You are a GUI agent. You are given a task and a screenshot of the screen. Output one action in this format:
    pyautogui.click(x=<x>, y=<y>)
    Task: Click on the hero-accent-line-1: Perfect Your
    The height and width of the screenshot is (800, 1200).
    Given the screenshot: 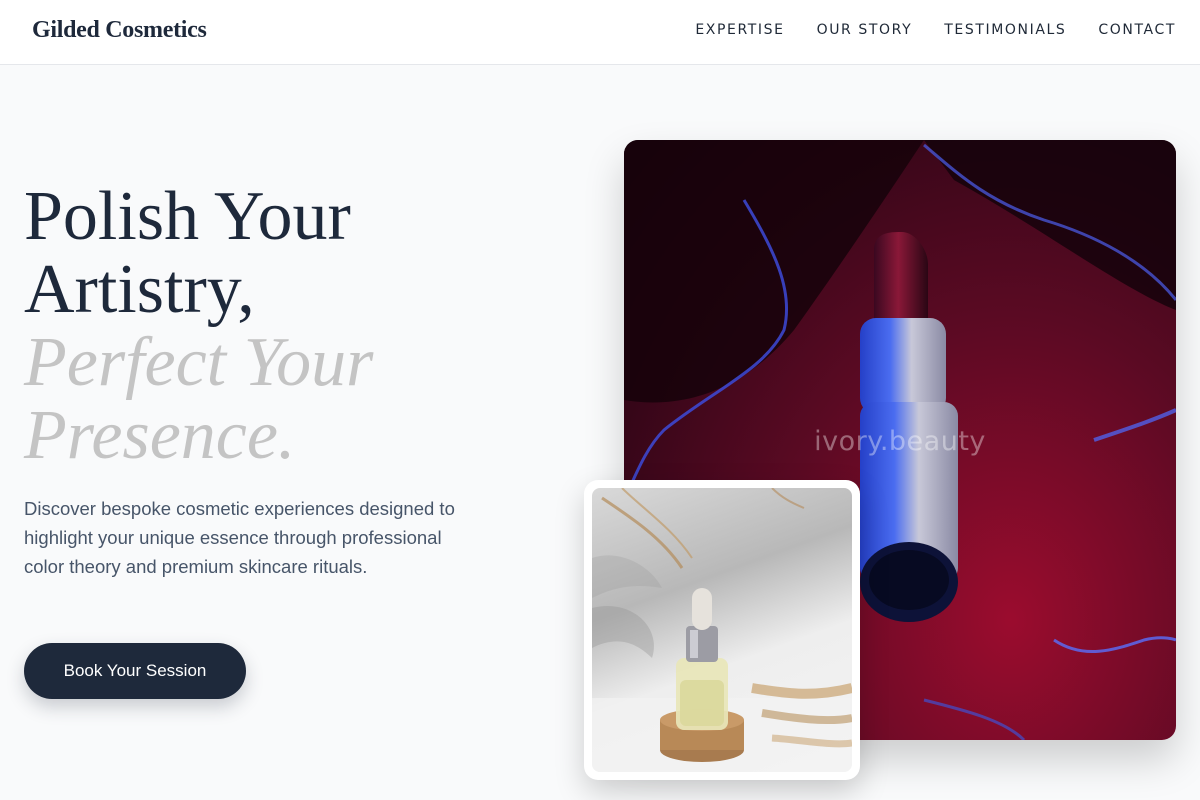 What is the action you would take?
    pyautogui.click(x=199, y=362)
    